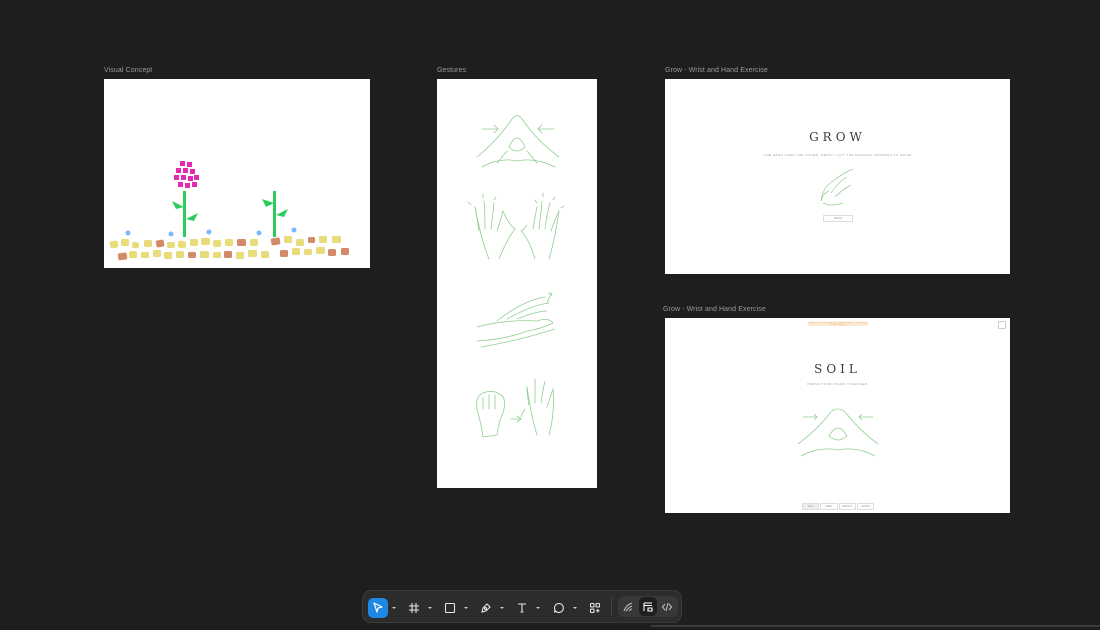 The image size is (1100, 630). I want to click on comment-tool-button, so click(559, 608).